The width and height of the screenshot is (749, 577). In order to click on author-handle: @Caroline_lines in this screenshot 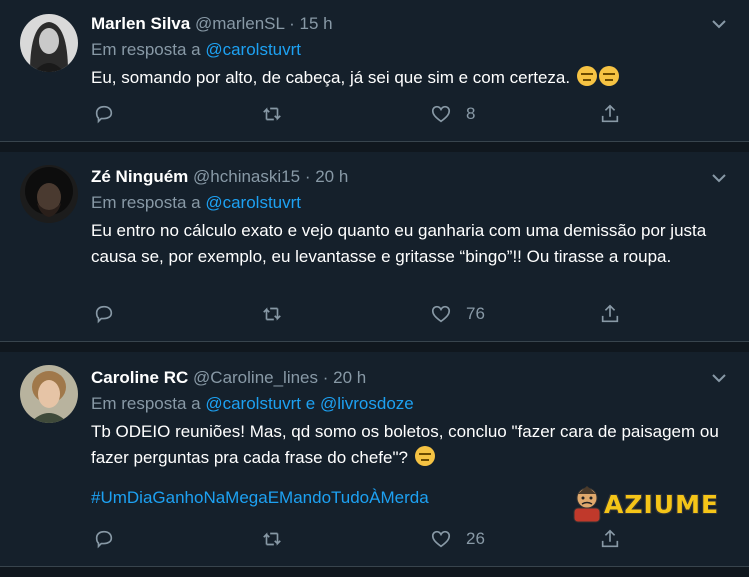, I will do `click(255, 377)`.